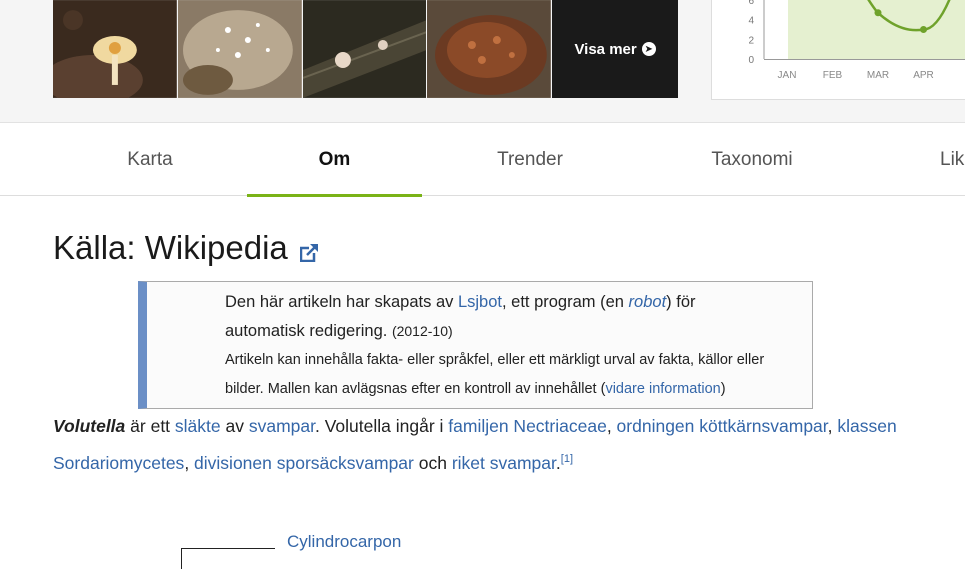  Describe the element at coordinates (876, 29) in the screenshot. I see `chart-area-fill` at that location.